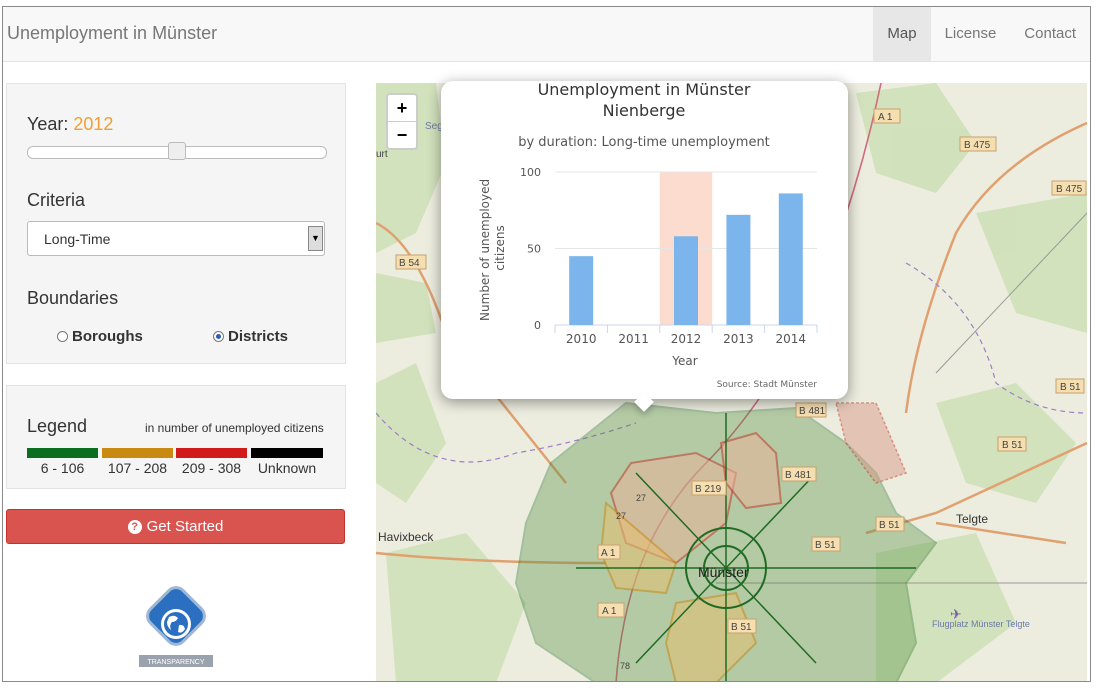 This screenshot has width=1096, height=688. I want to click on question-circle-icon: ?, so click(134, 526).